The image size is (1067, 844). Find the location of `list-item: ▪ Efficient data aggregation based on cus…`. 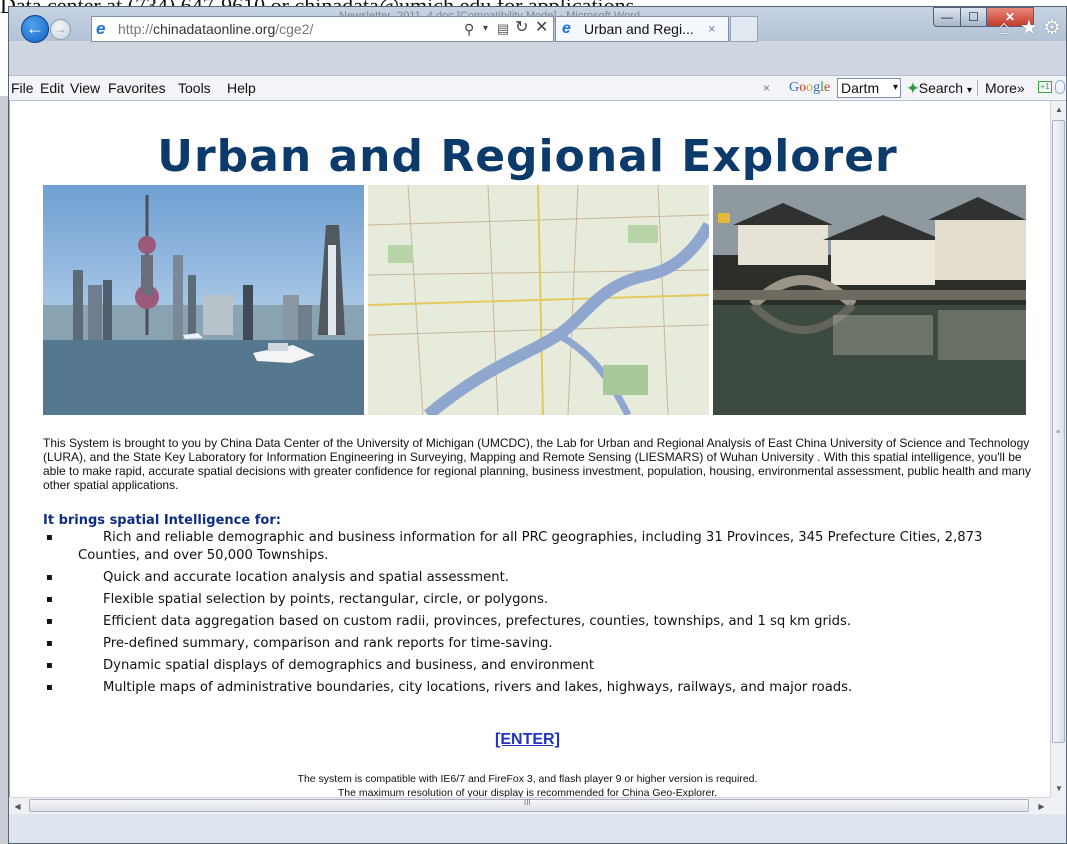

list-item: ▪ Efficient data aggregation based on cus… is located at coordinates (545, 622).